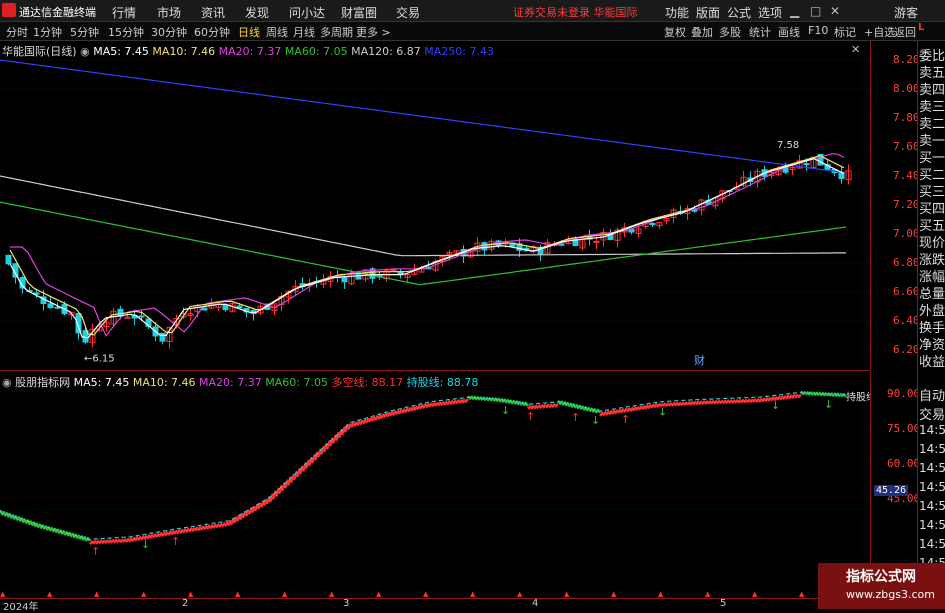 The image size is (945, 613). What do you see at coordinates (906, 59) in the screenshot?
I see `price-tick: 8.20` at bounding box center [906, 59].